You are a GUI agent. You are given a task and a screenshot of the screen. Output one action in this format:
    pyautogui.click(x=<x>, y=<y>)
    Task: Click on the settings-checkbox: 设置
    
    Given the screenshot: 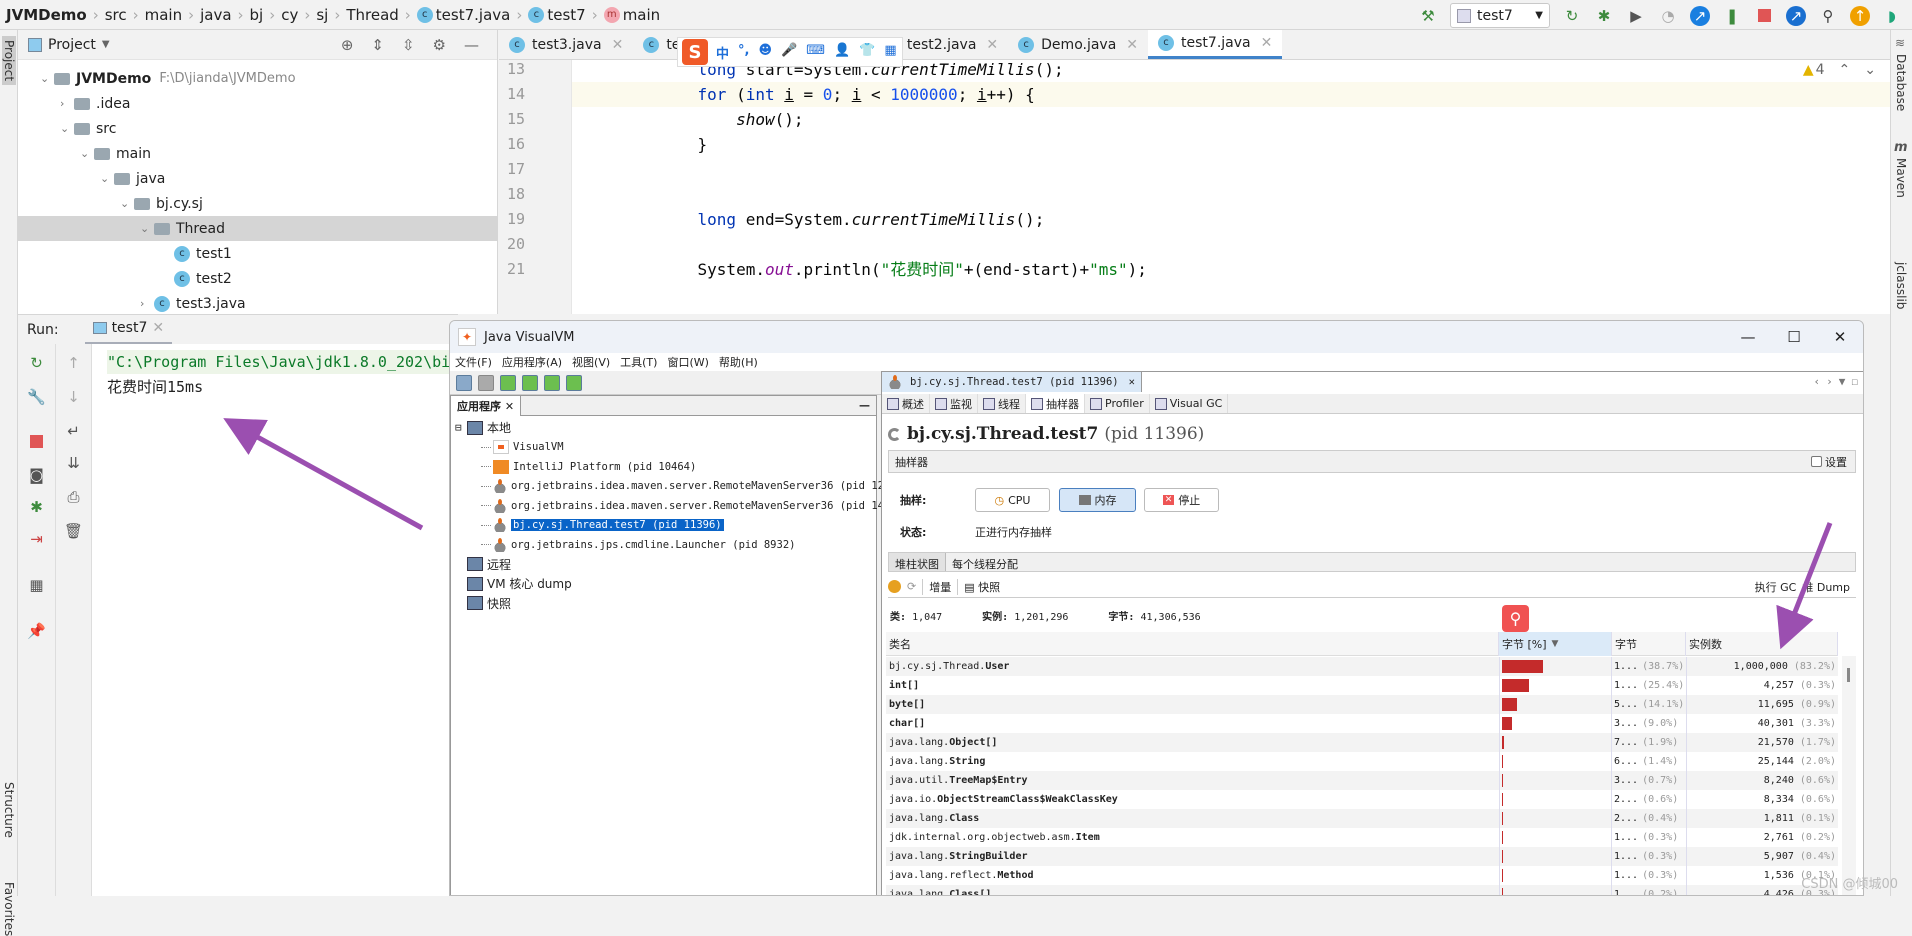 What is the action you would take?
    pyautogui.click(x=1829, y=462)
    